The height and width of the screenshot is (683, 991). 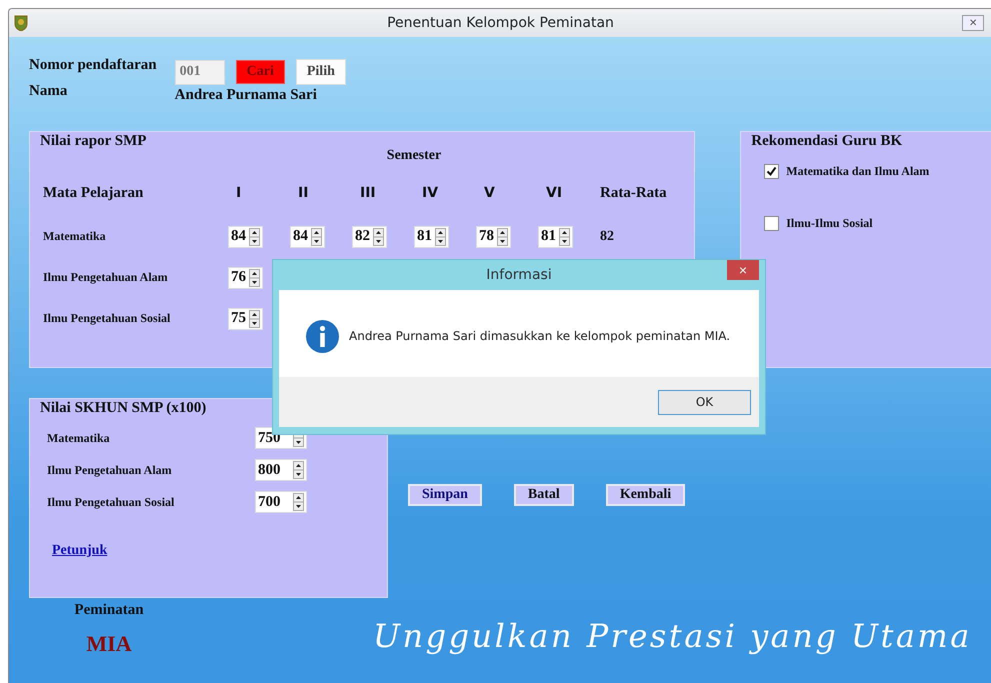 What do you see at coordinates (858, 171) in the screenshot?
I see `checkbox-label: Matematika dan Ilmu Alam` at bounding box center [858, 171].